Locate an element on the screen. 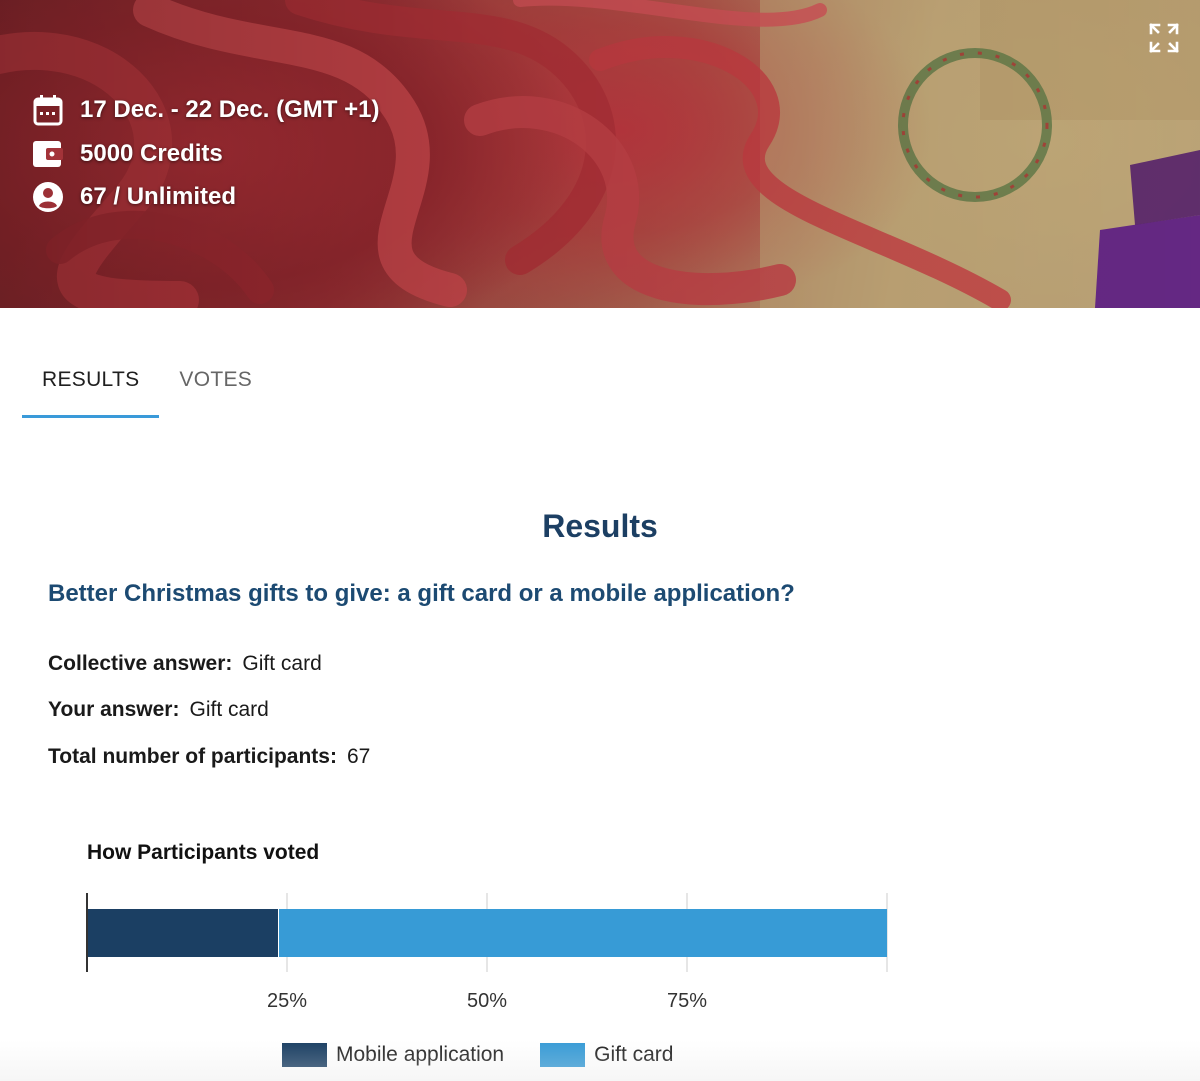  your-answer: Your answer: Gift card is located at coordinates (158, 710).